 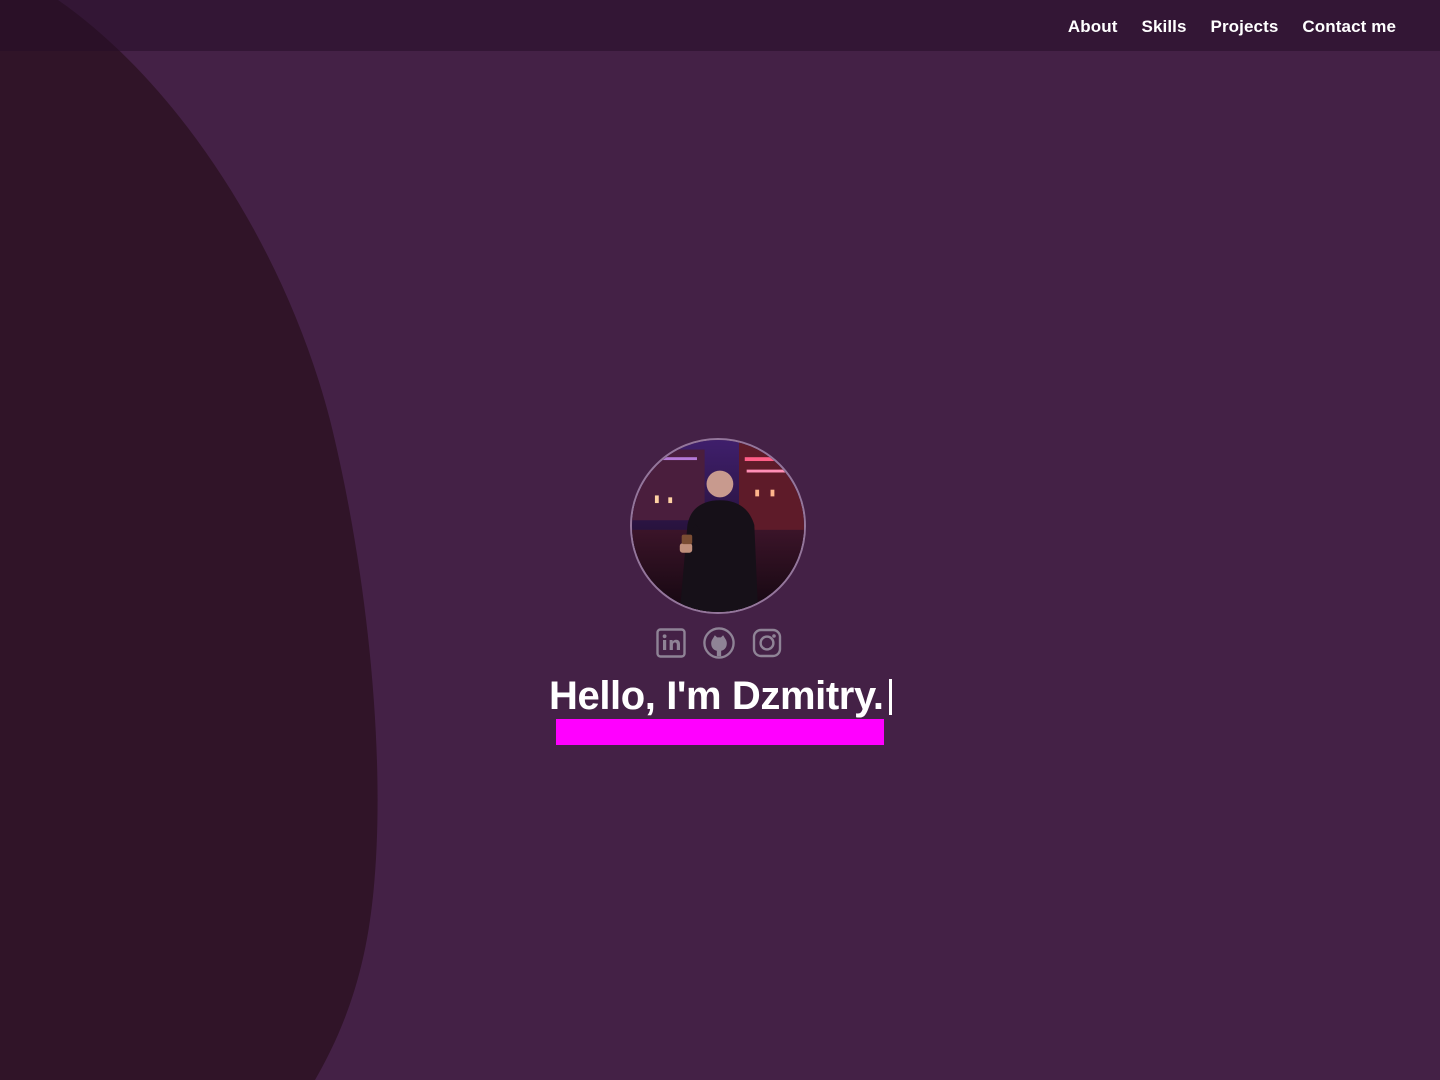 I want to click on nav-contact-link: Contact me, so click(x=1349, y=27).